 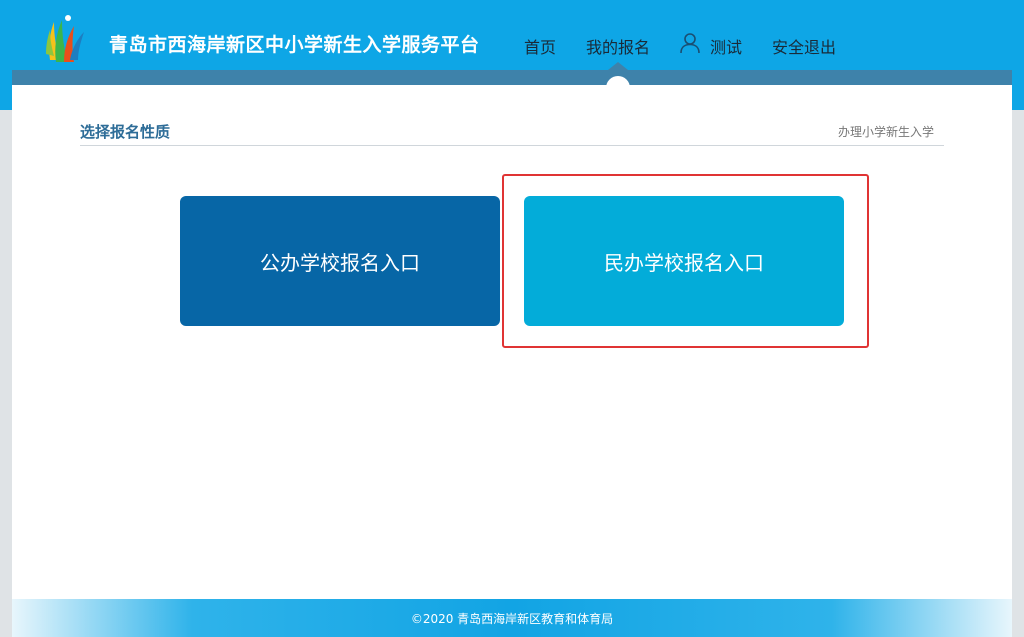 What do you see at coordinates (125, 132) in the screenshot?
I see `section-title: 选择报名性质` at bounding box center [125, 132].